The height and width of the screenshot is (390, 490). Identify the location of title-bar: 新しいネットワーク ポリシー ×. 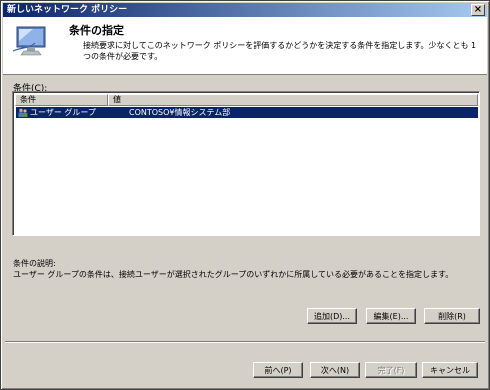
(245, 10).